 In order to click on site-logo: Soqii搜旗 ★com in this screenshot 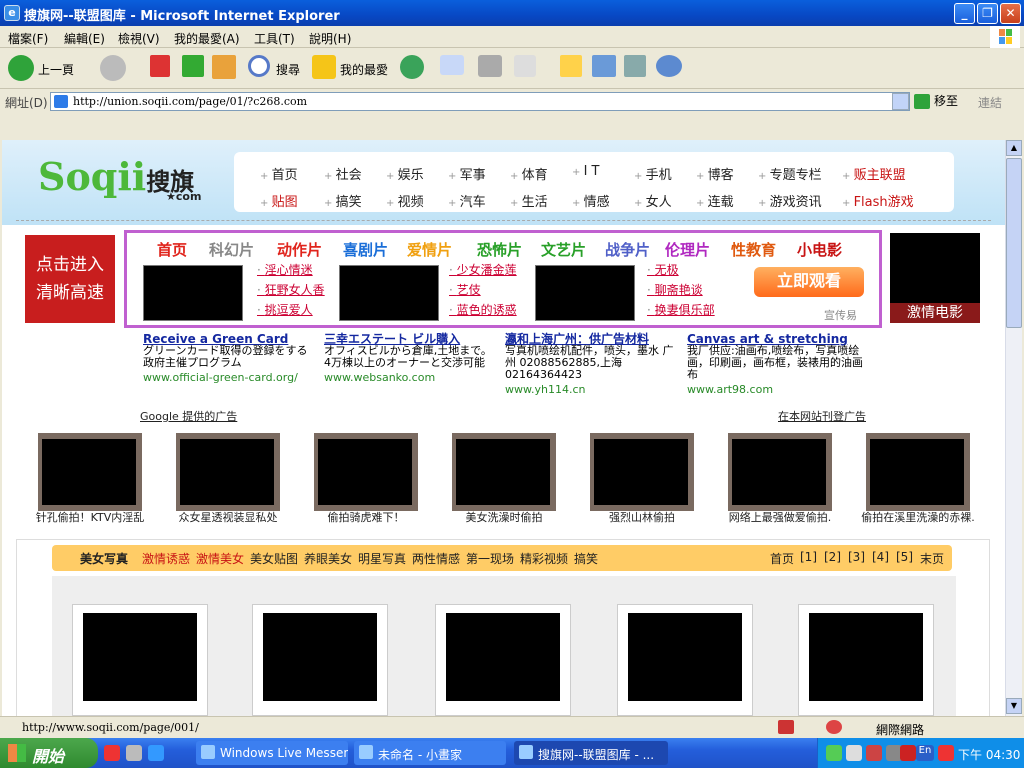, I will do `click(119, 178)`.